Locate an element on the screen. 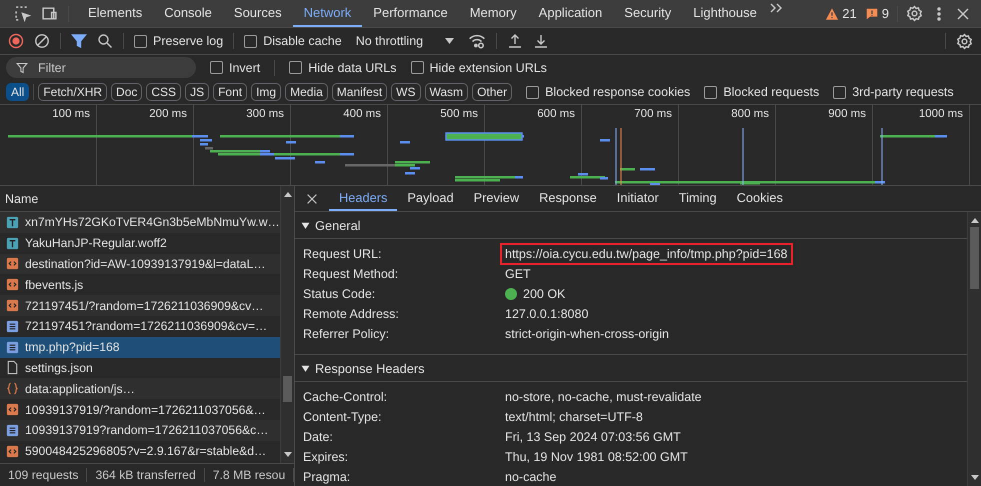 This screenshot has height=486, width=981. script-file-icon is located at coordinates (12, 306).